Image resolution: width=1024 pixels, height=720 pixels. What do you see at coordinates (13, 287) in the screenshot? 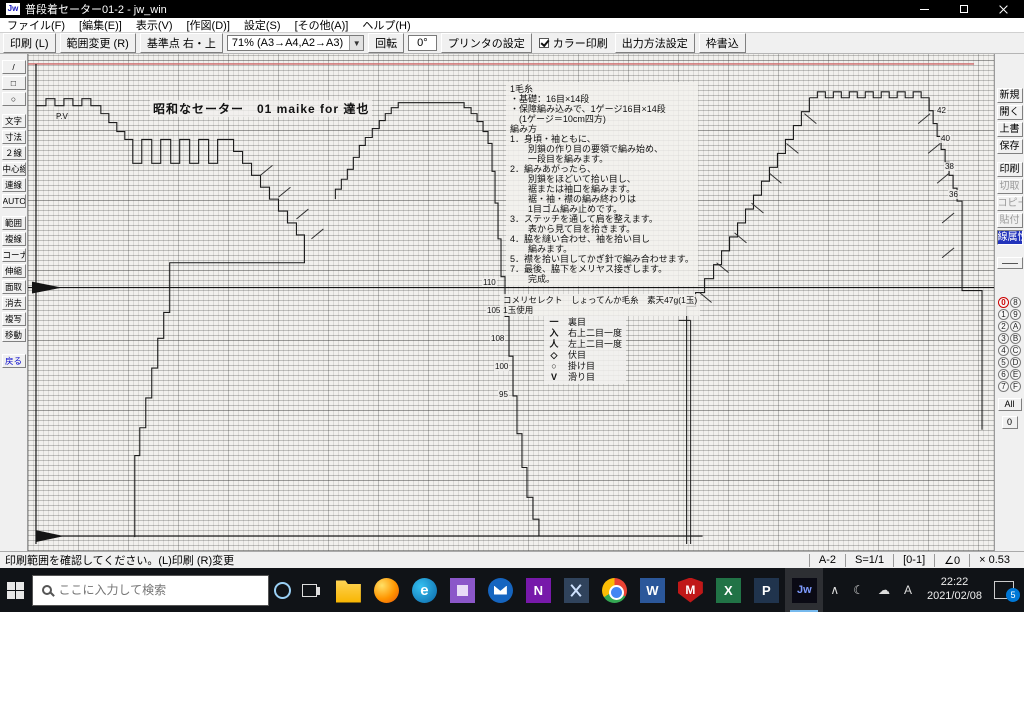
I see `tool-chamfer: 面取` at bounding box center [13, 287].